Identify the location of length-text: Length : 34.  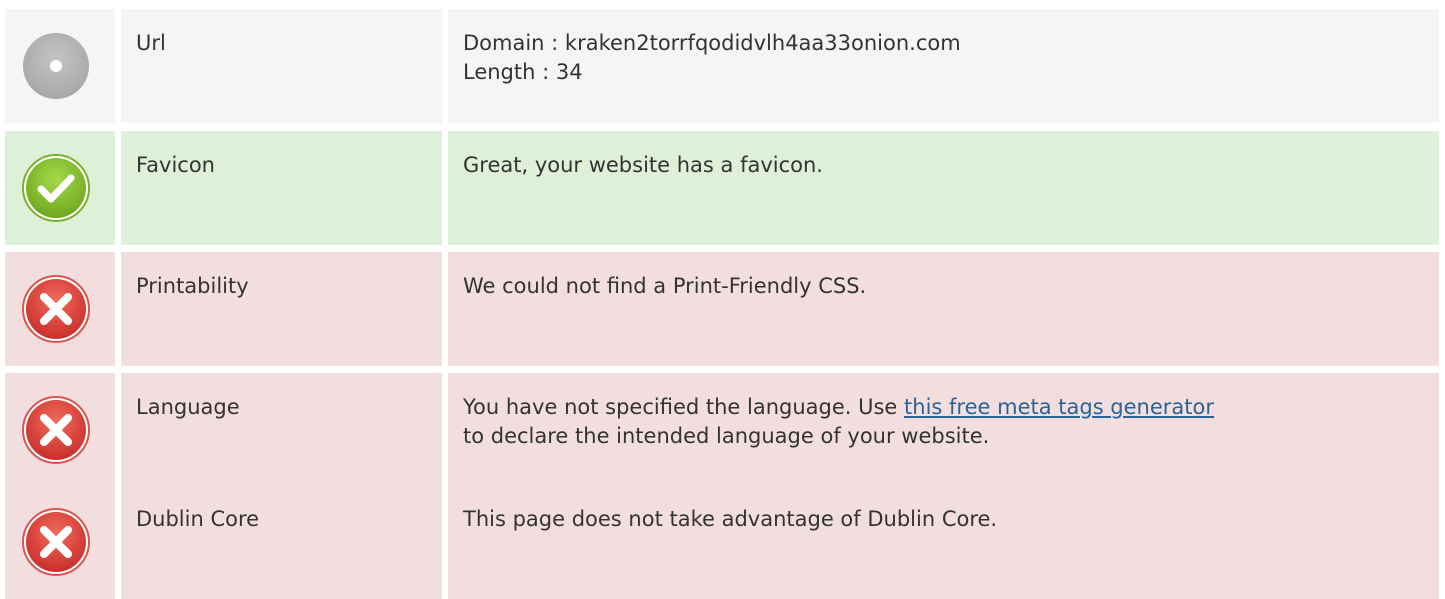
(523, 72).